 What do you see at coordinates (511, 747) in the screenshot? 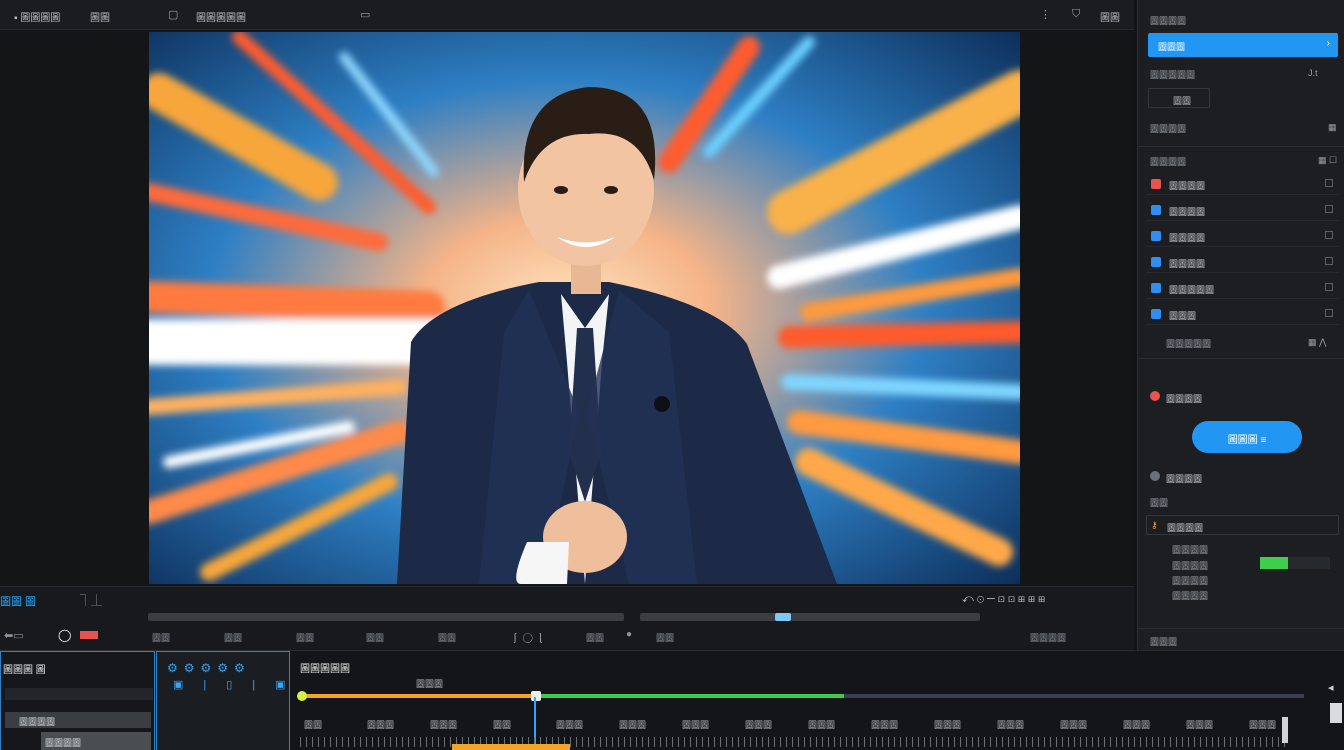
I see `audio-clip` at bounding box center [511, 747].